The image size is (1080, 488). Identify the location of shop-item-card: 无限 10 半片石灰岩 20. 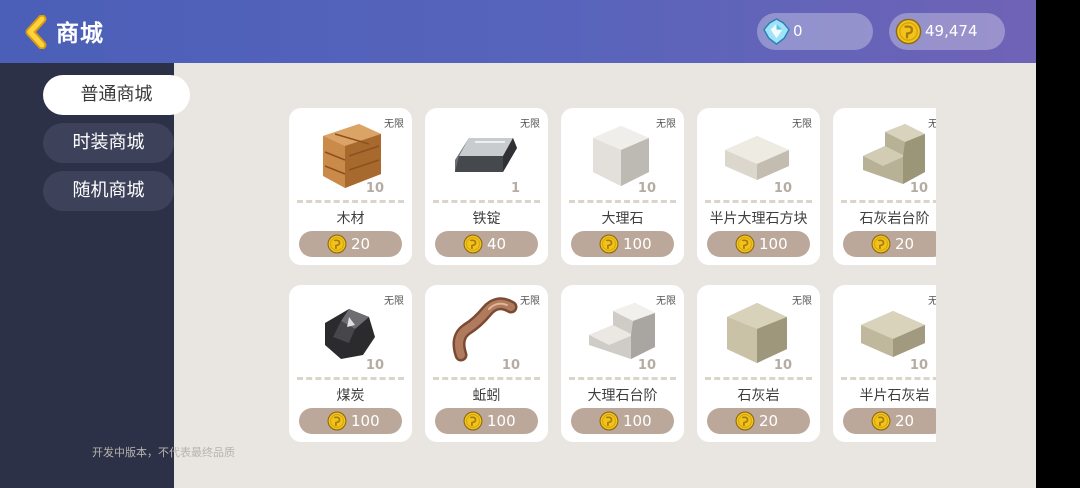
(884, 363).